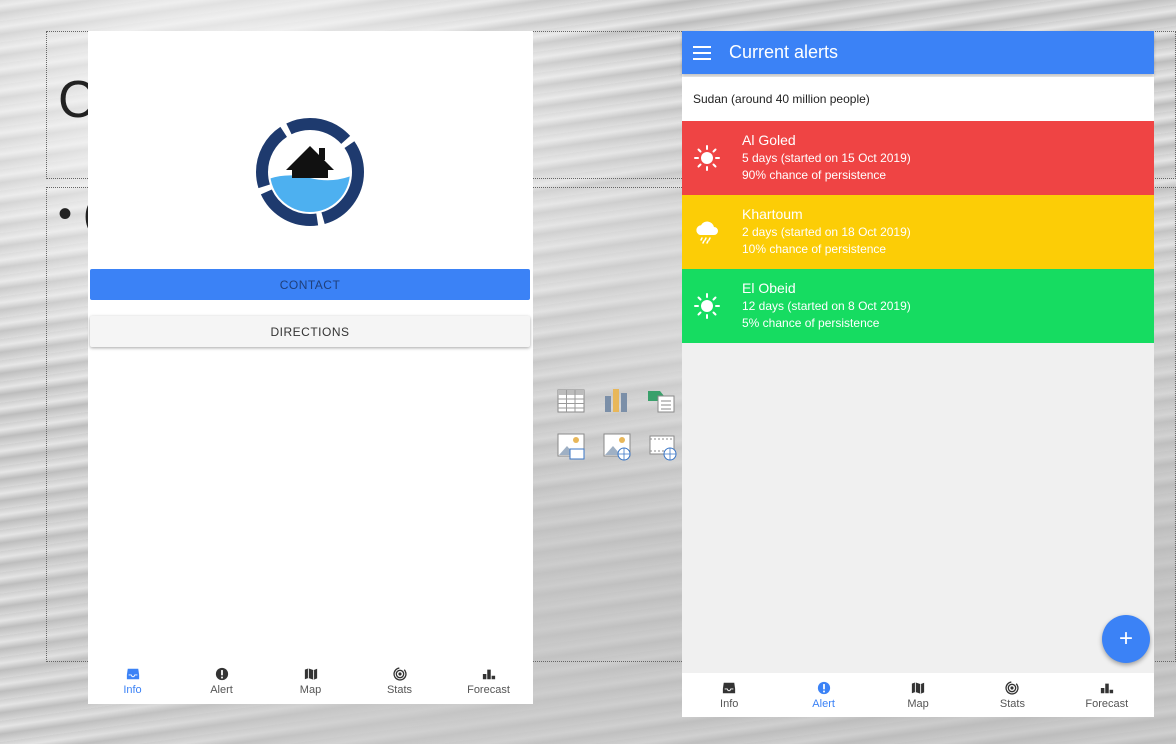  What do you see at coordinates (1126, 639) in the screenshot?
I see `add-button: +` at bounding box center [1126, 639].